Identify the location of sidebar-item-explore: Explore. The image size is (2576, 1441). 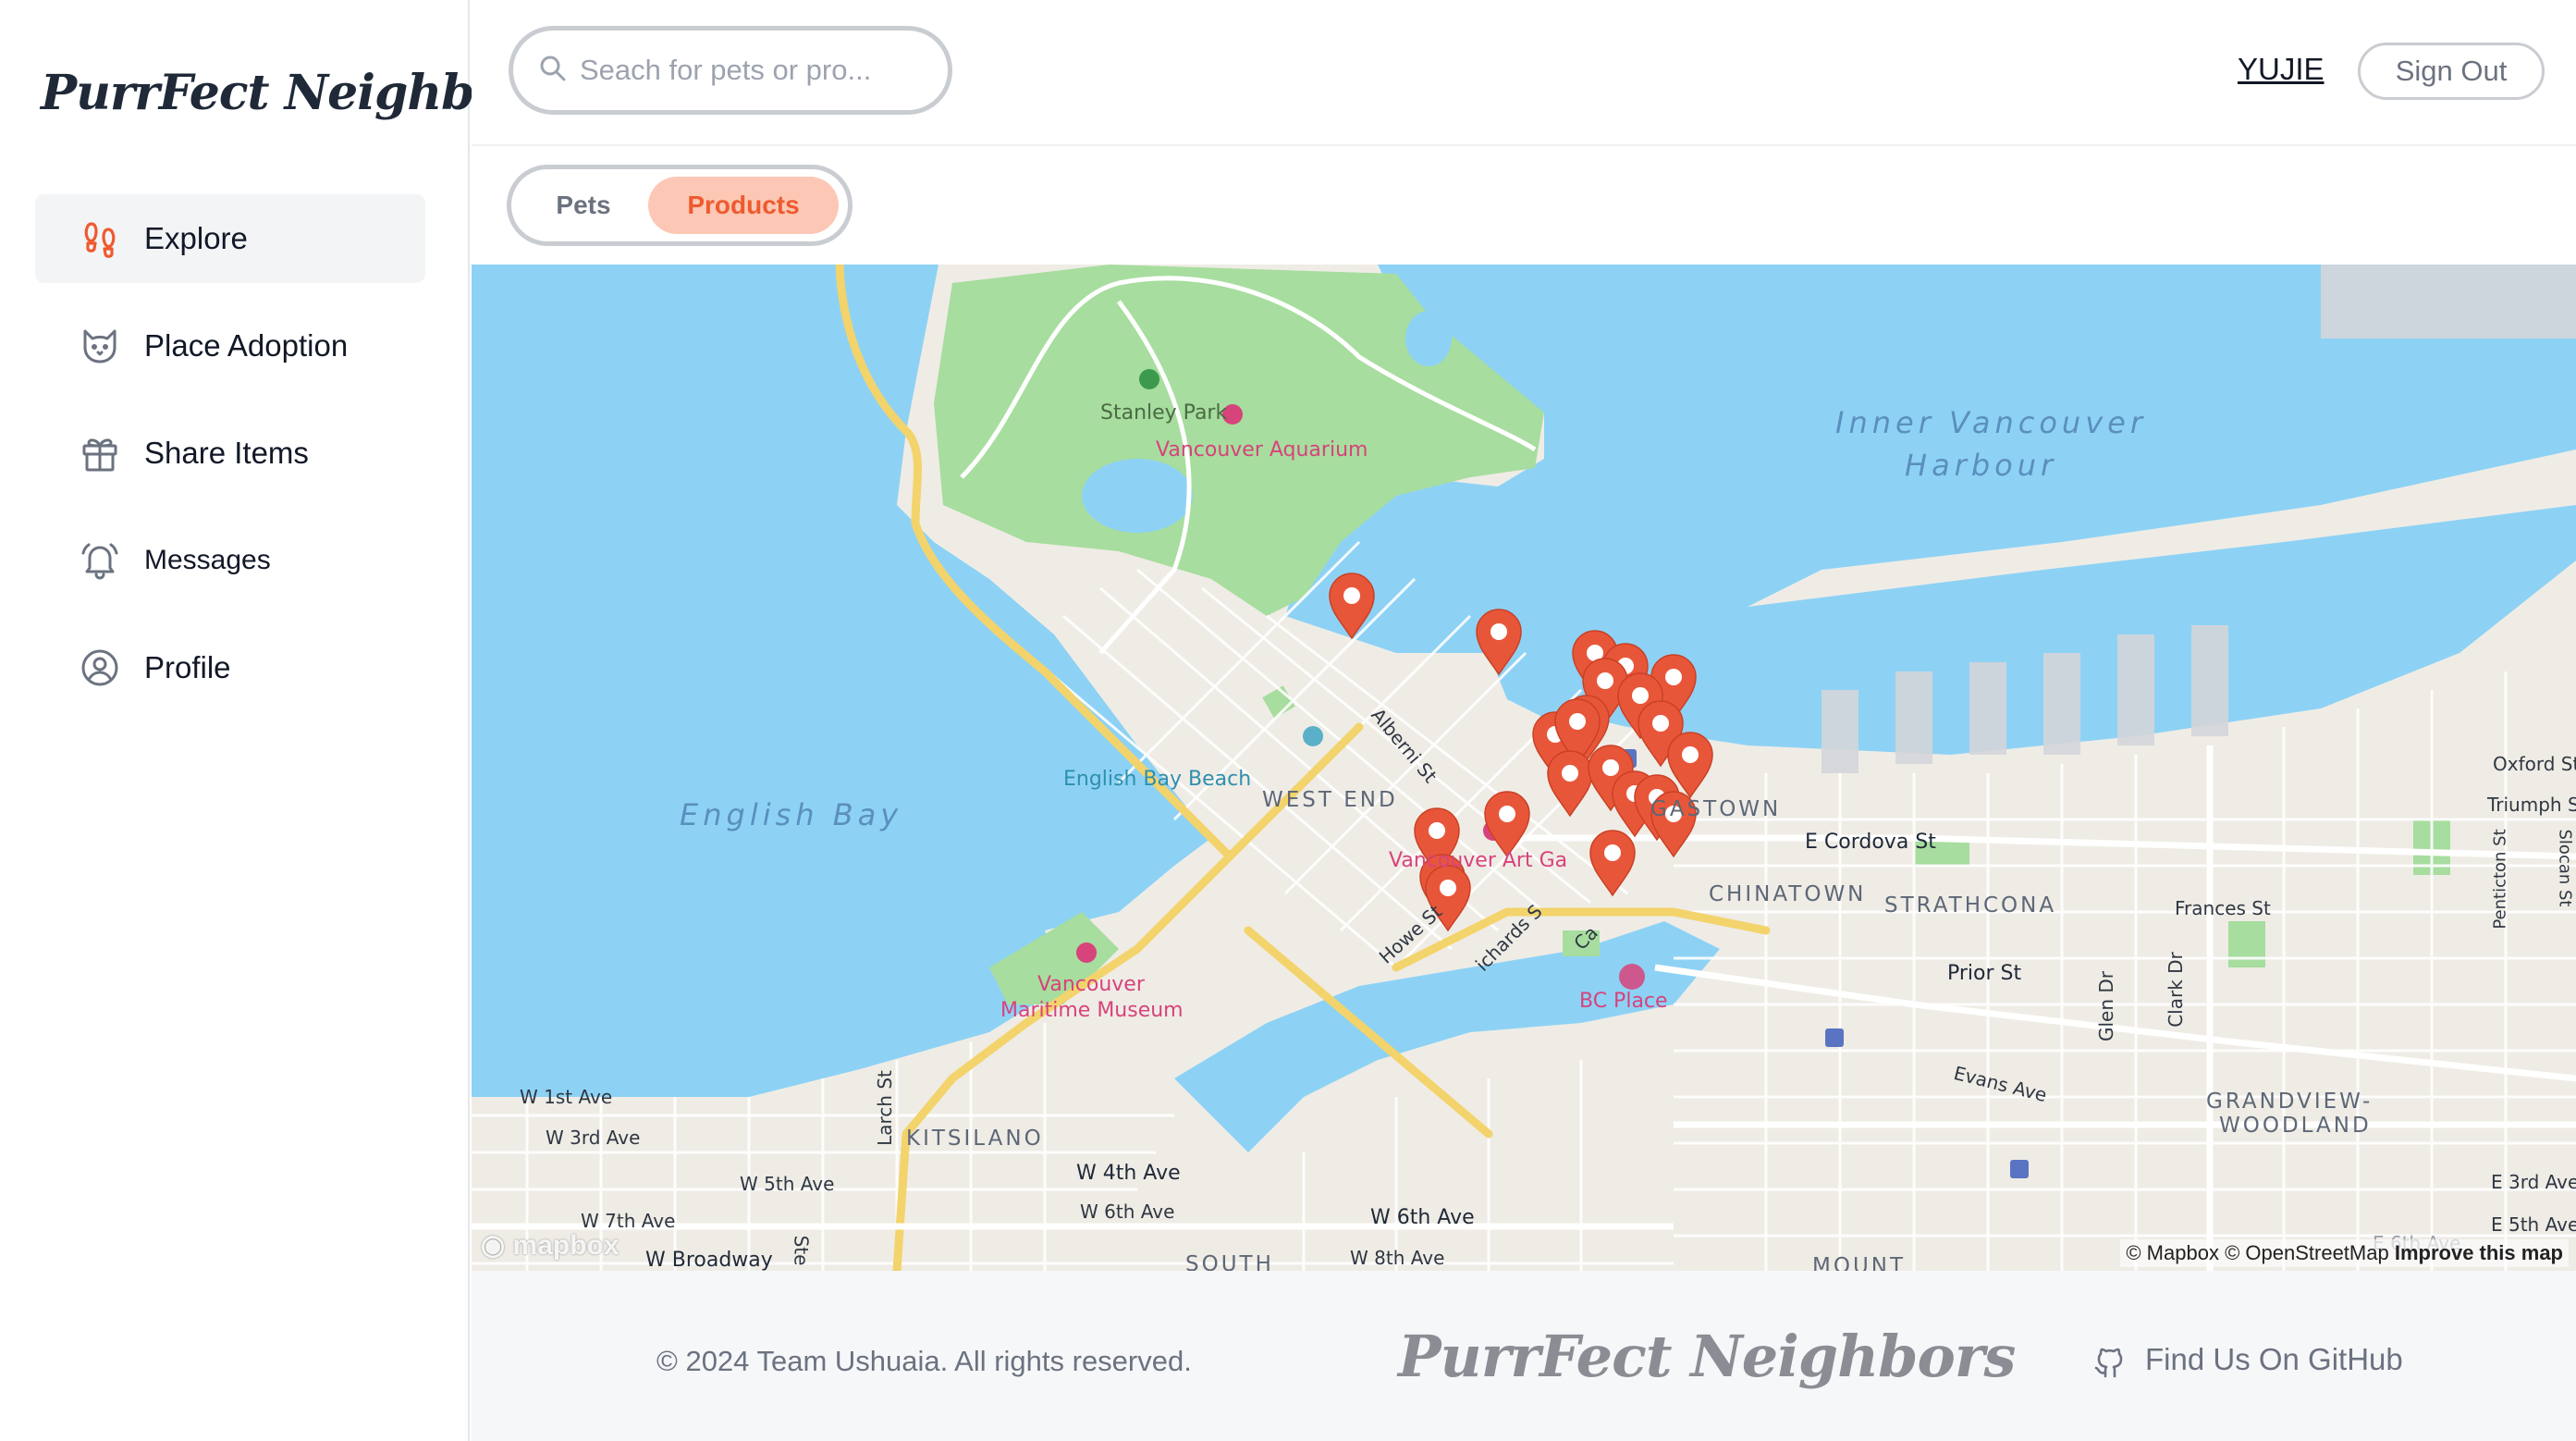
(230, 238).